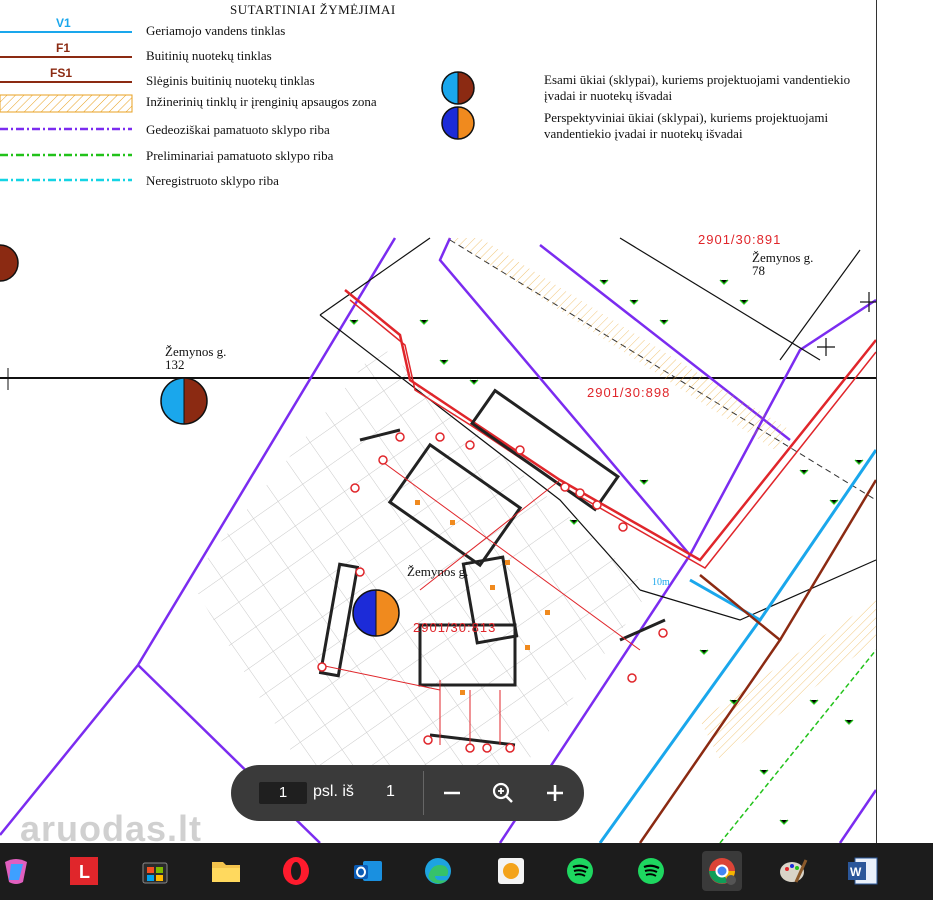 The image size is (933, 900). I want to click on parcel-number: 2901/30:898, so click(629, 392).